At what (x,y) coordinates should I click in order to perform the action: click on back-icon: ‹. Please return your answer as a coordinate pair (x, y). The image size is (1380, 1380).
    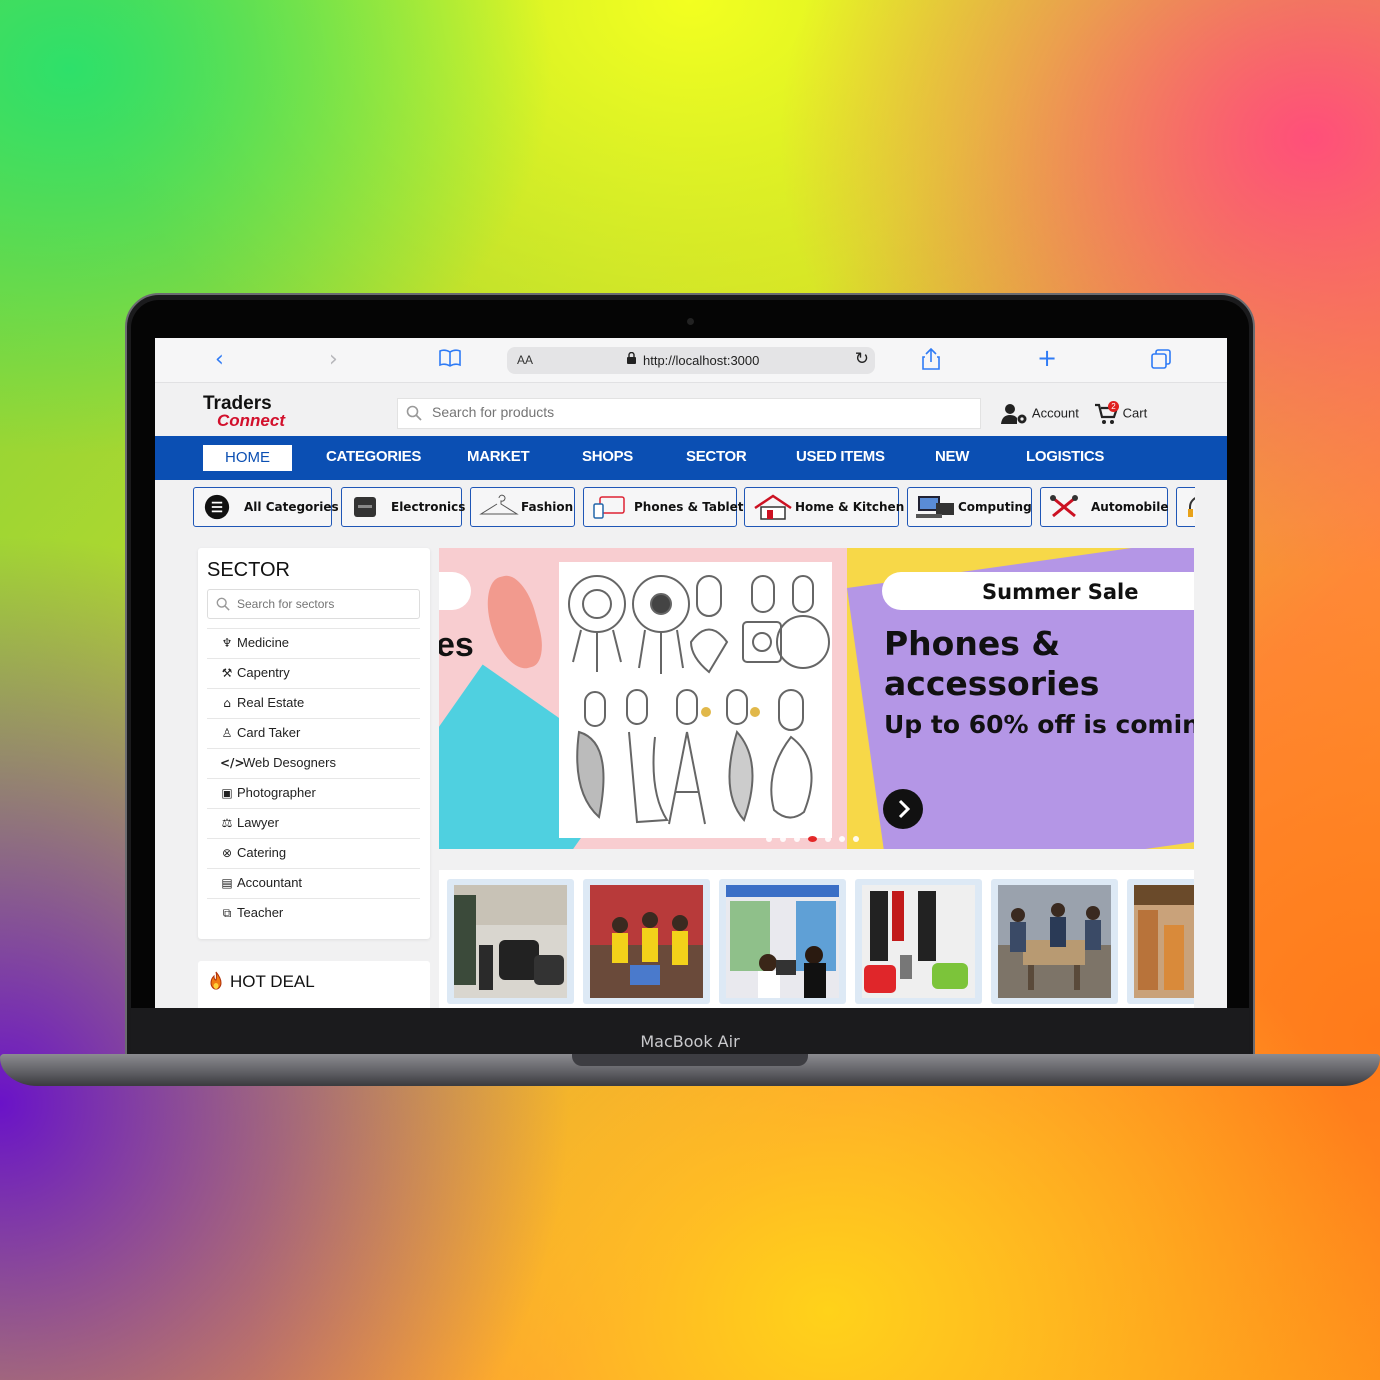
    Looking at the image, I should click on (219, 360).